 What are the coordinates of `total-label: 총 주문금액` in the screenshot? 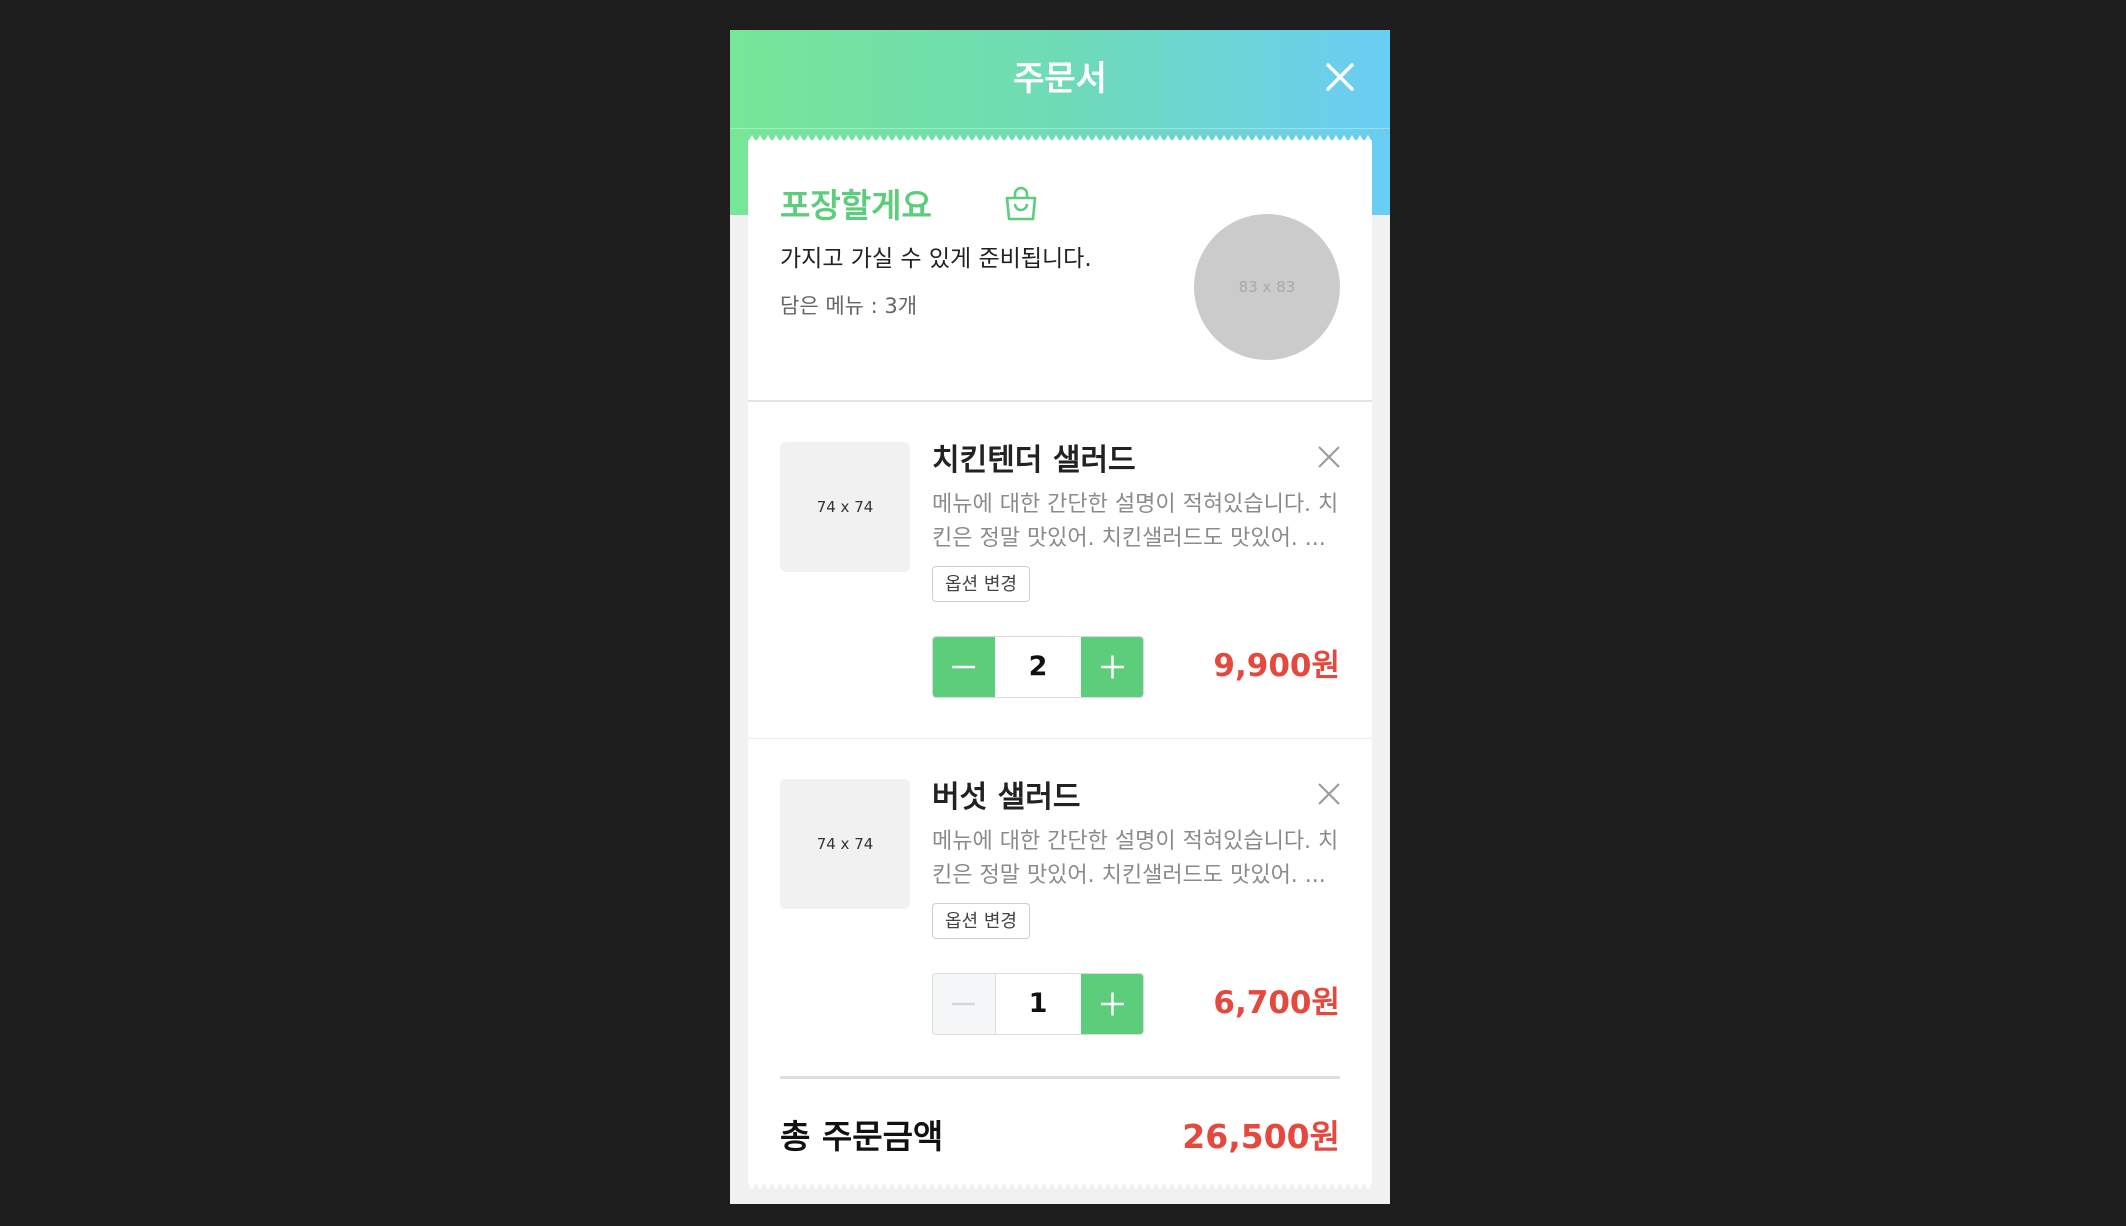 It's located at (862, 1136).